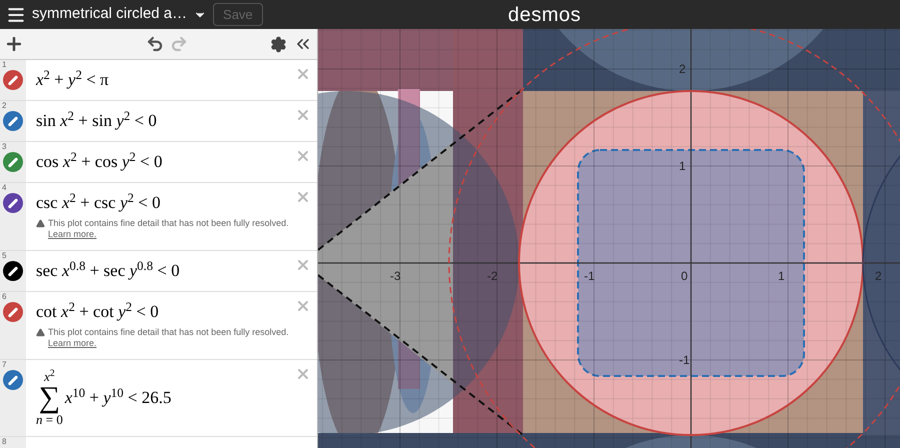 Image resolution: width=900 pixels, height=448 pixels. Describe the element at coordinates (878, 276) in the screenshot. I see `x-axis-label: 2` at that location.